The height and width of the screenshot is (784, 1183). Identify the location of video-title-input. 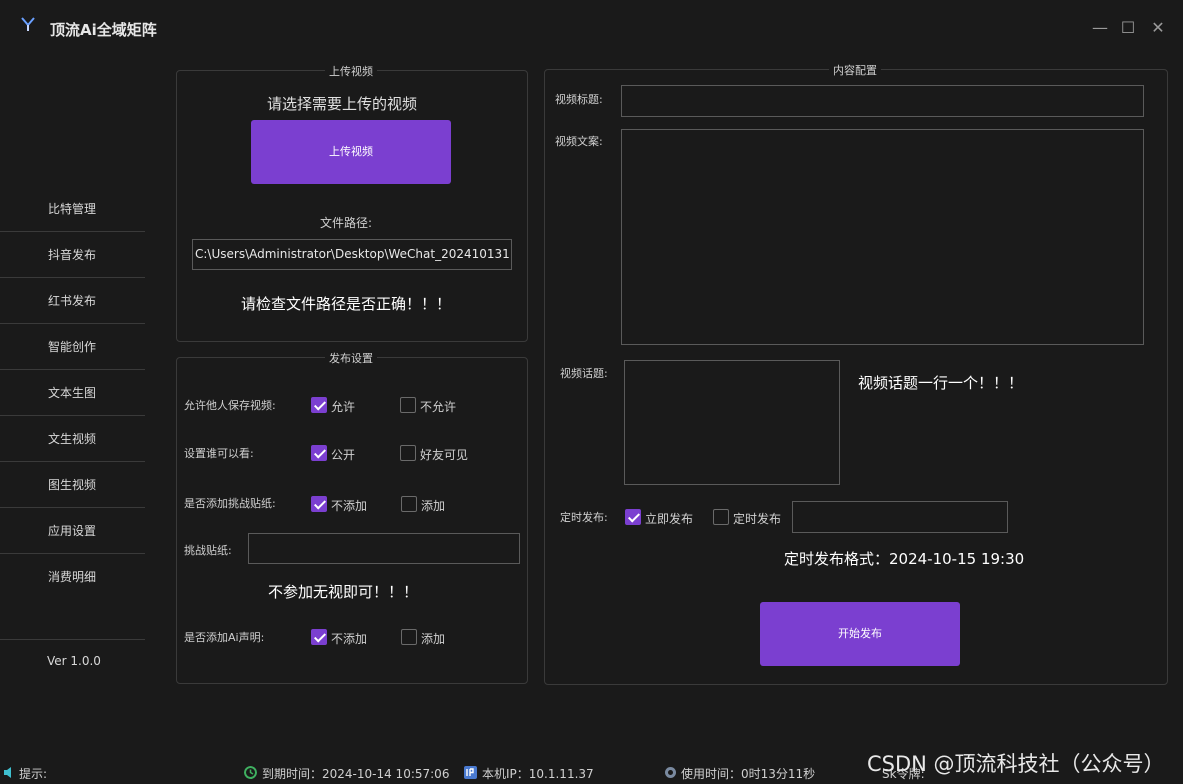
(882, 101).